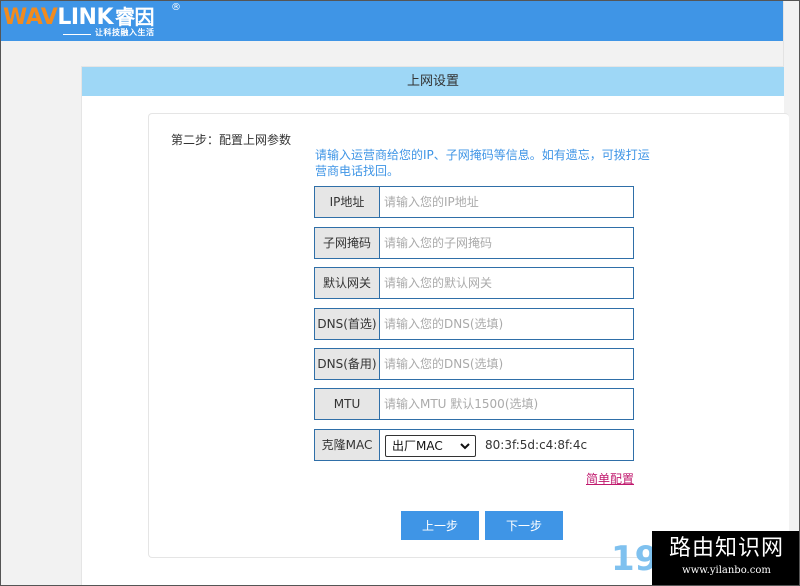  What do you see at coordinates (176, 7) in the screenshot?
I see `registered-mark: ®` at bounding box center [176, 7].